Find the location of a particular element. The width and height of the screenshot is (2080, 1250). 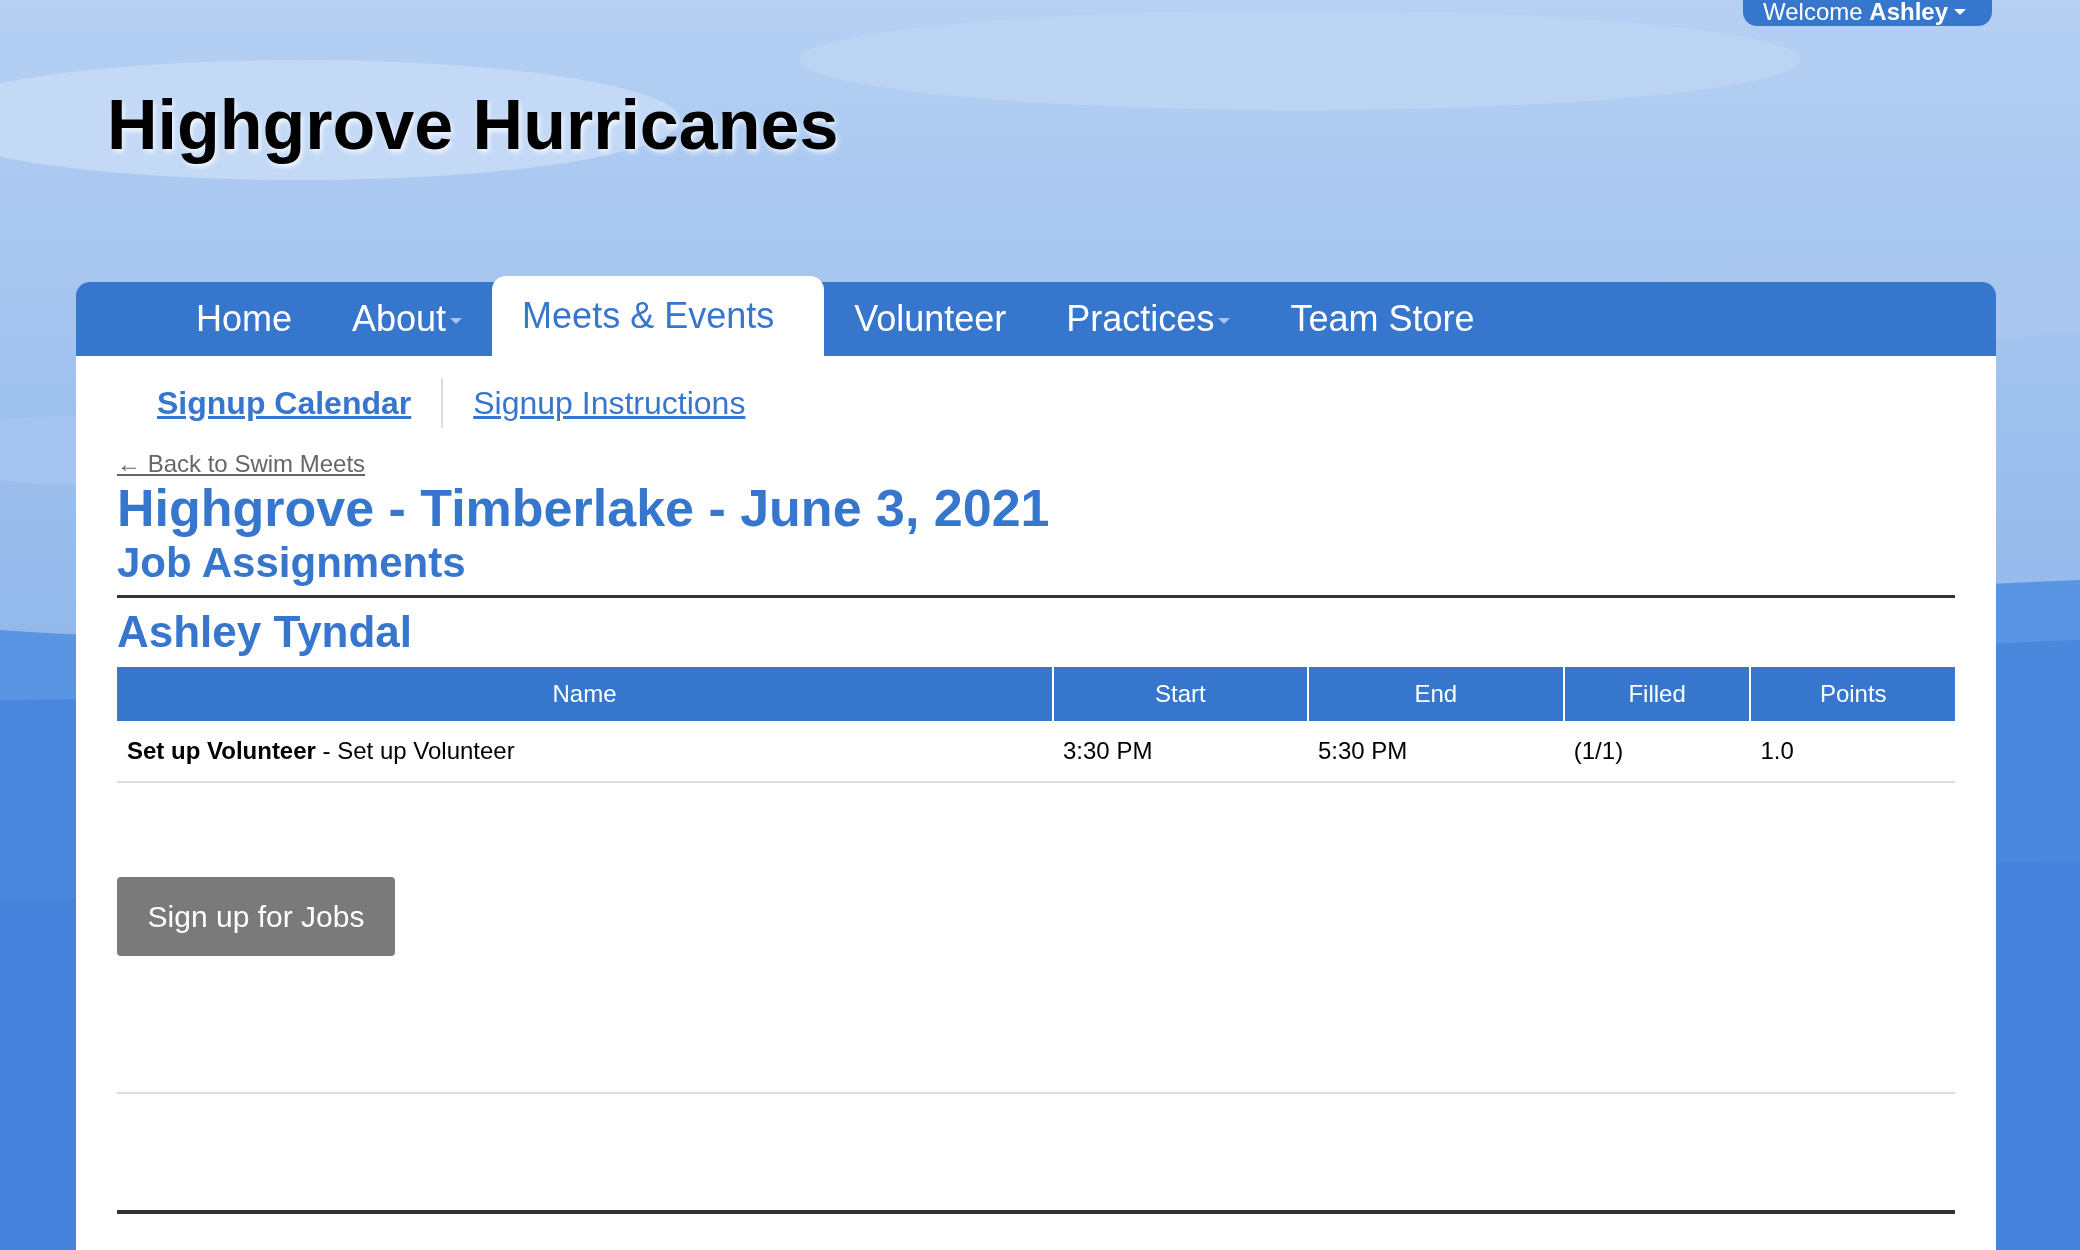

nav-tab: About is located at coordinates (407, 319).